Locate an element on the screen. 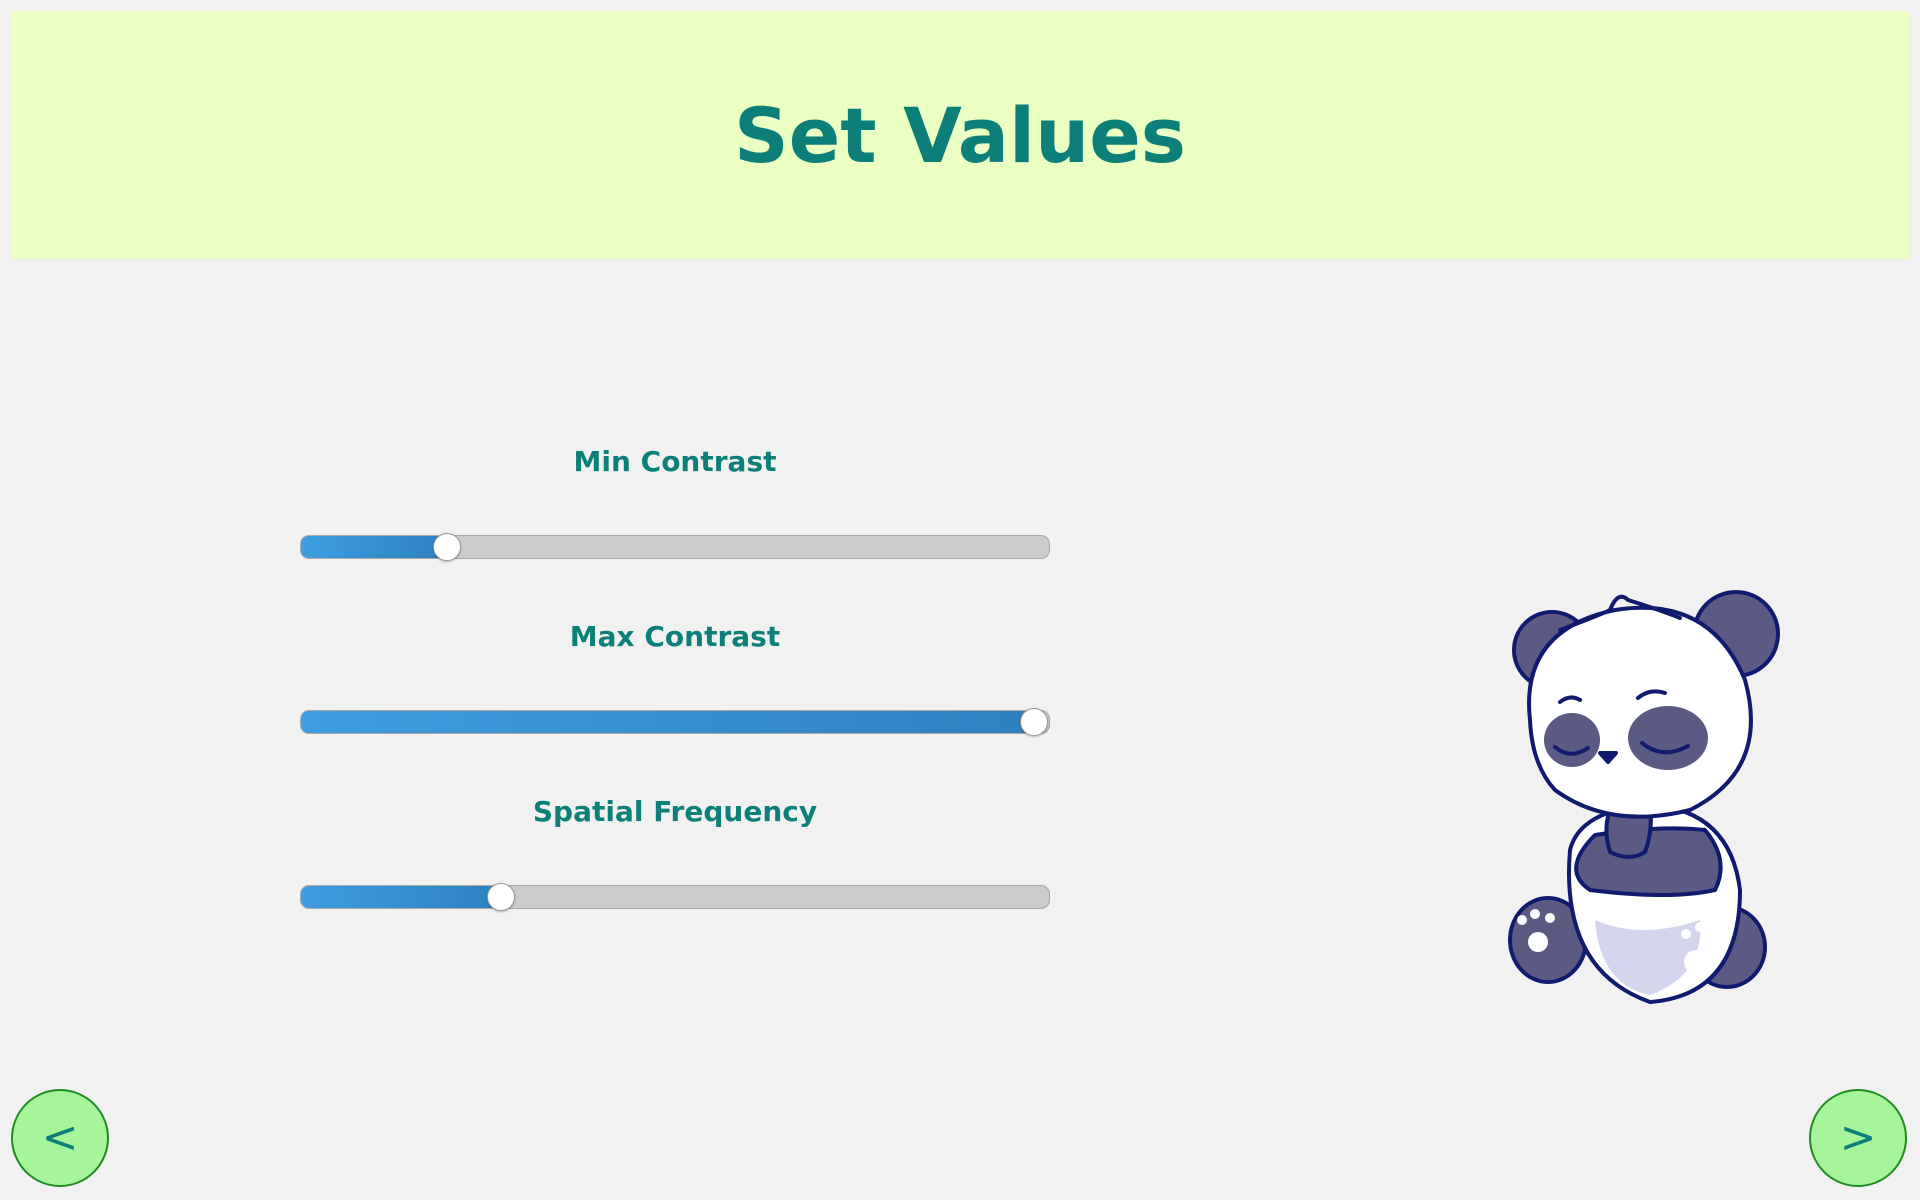 This screenshot has height=1200, width=1920. previous-button: < is located at coordinates (60, 1138).